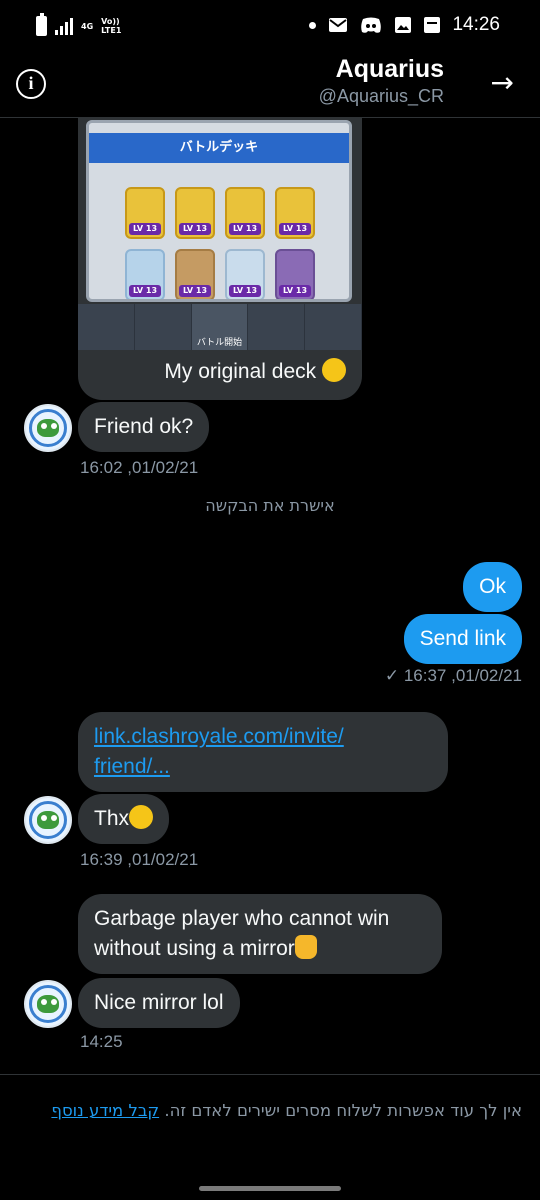  I want to click on conversation-title: Aquarius, so click(389, 69).